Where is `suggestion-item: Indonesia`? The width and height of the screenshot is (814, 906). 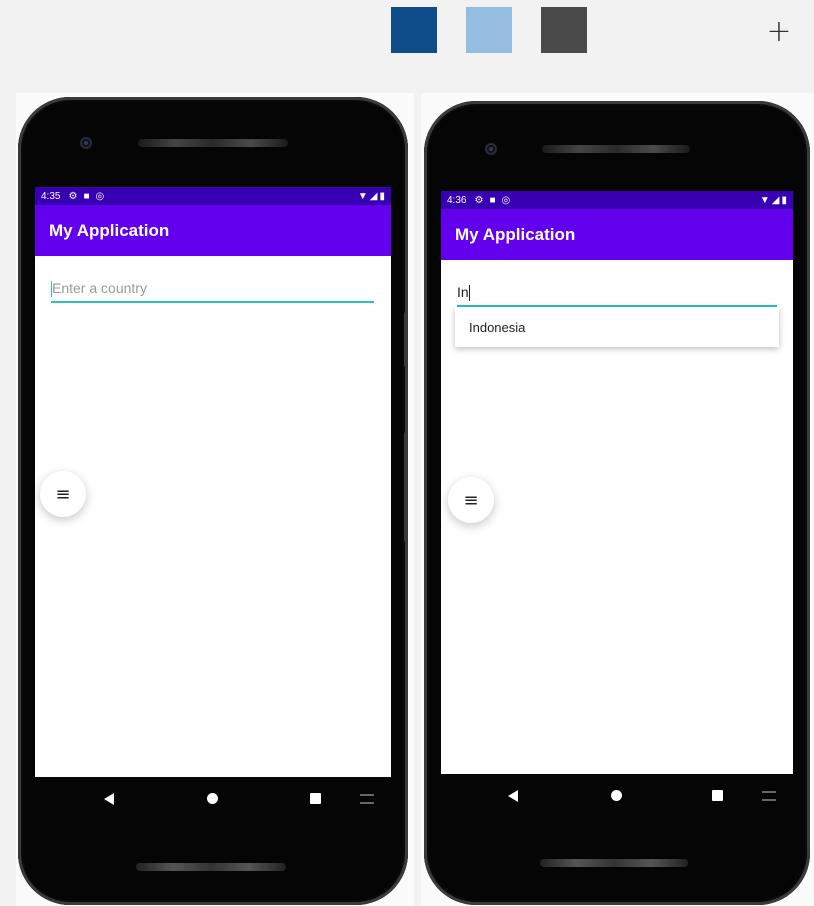 suggestion-item: Indonesia is located at coordinates (497, 327).